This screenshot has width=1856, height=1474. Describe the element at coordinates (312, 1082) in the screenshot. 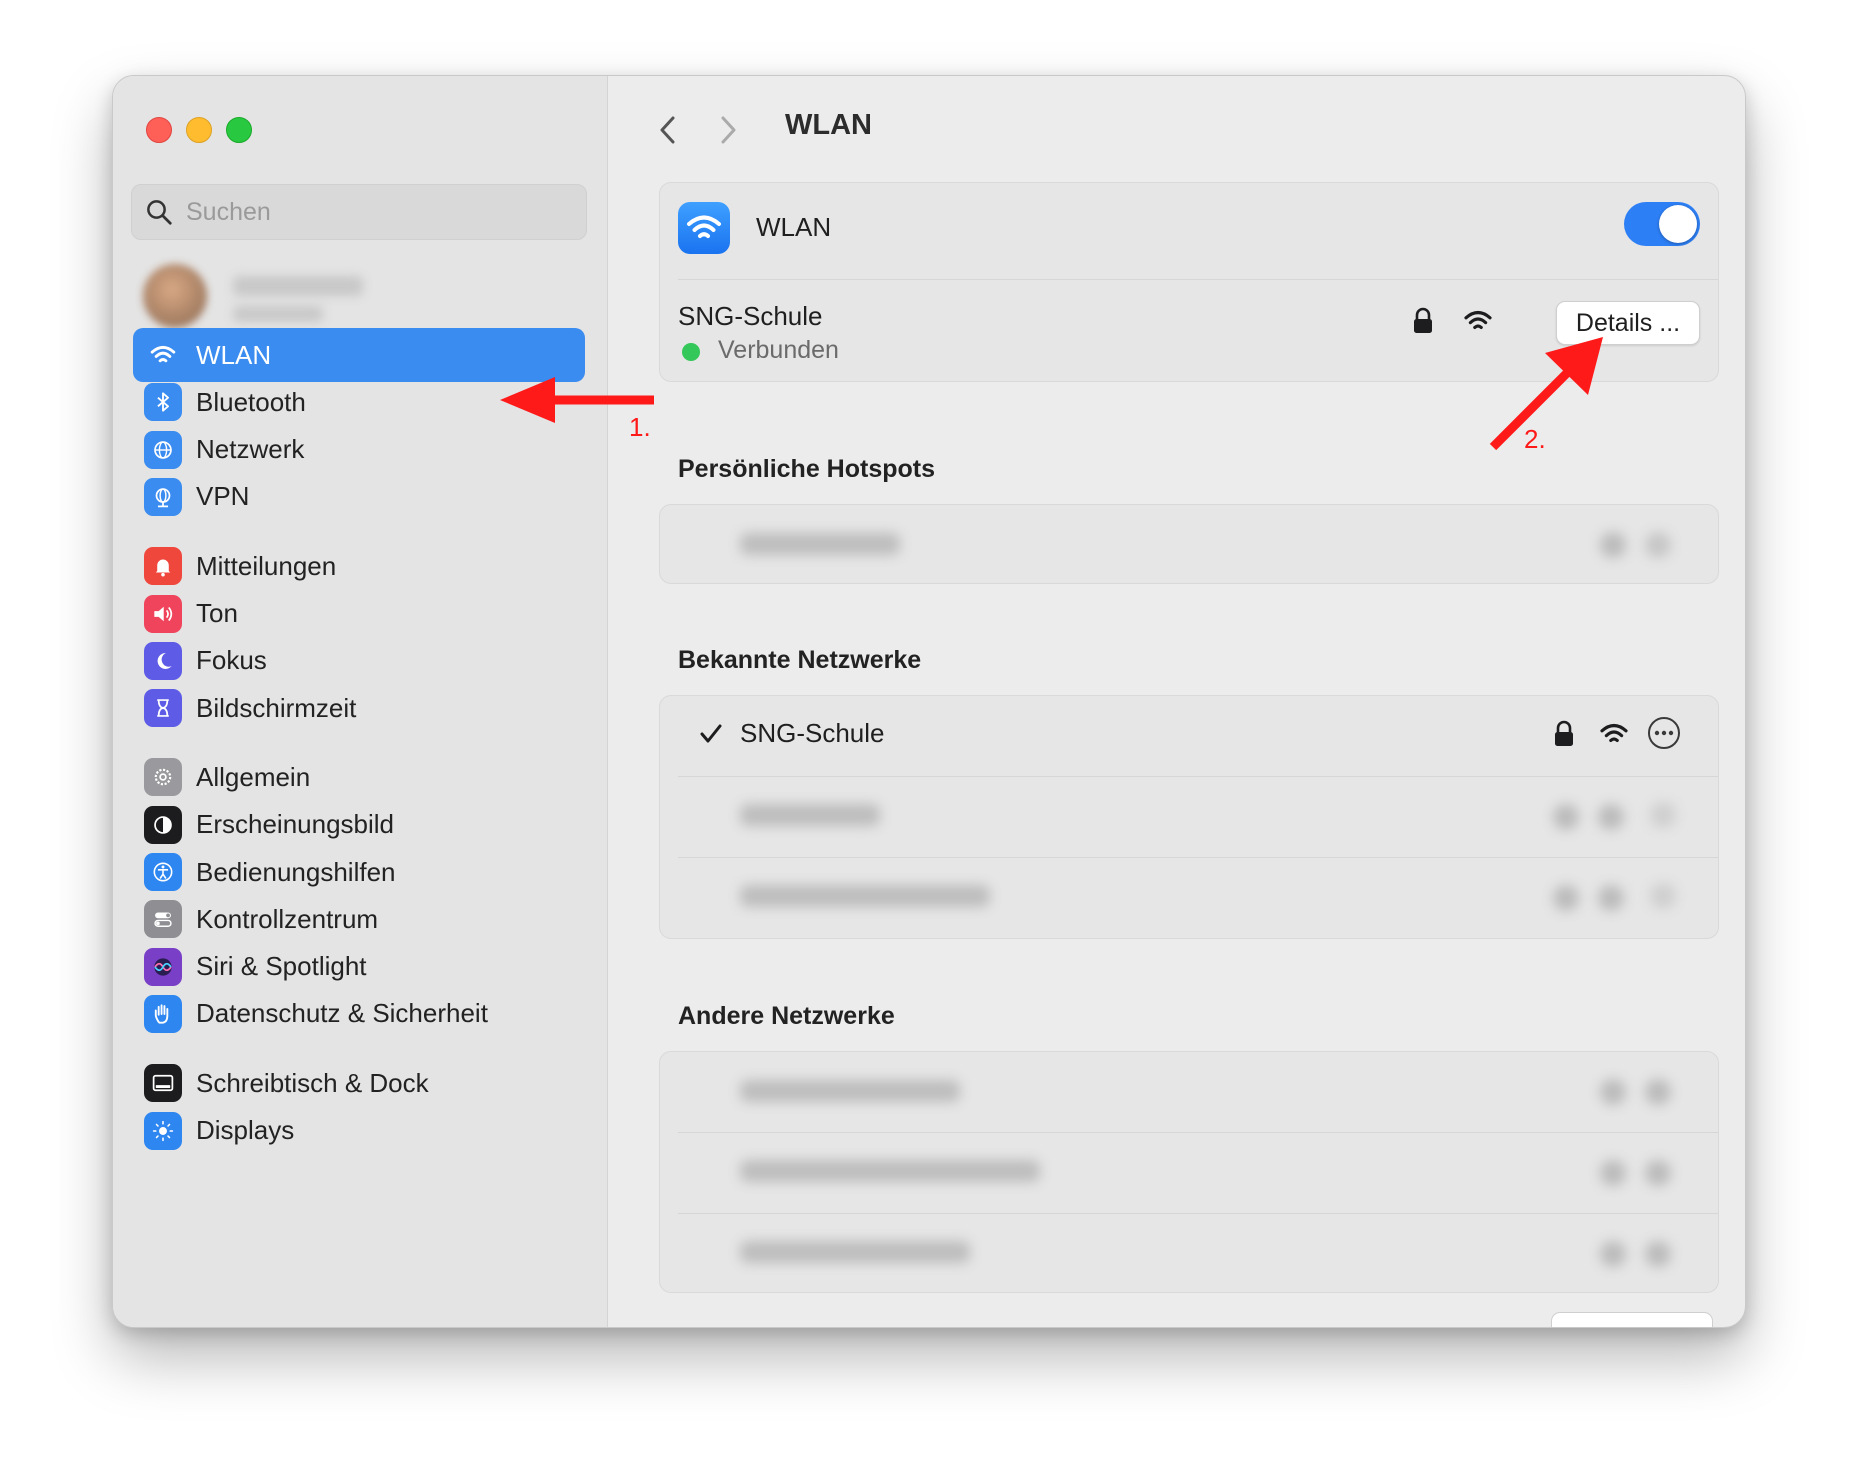

I see `sidebar-item-label: Schreibtisch & Dock` at that location.